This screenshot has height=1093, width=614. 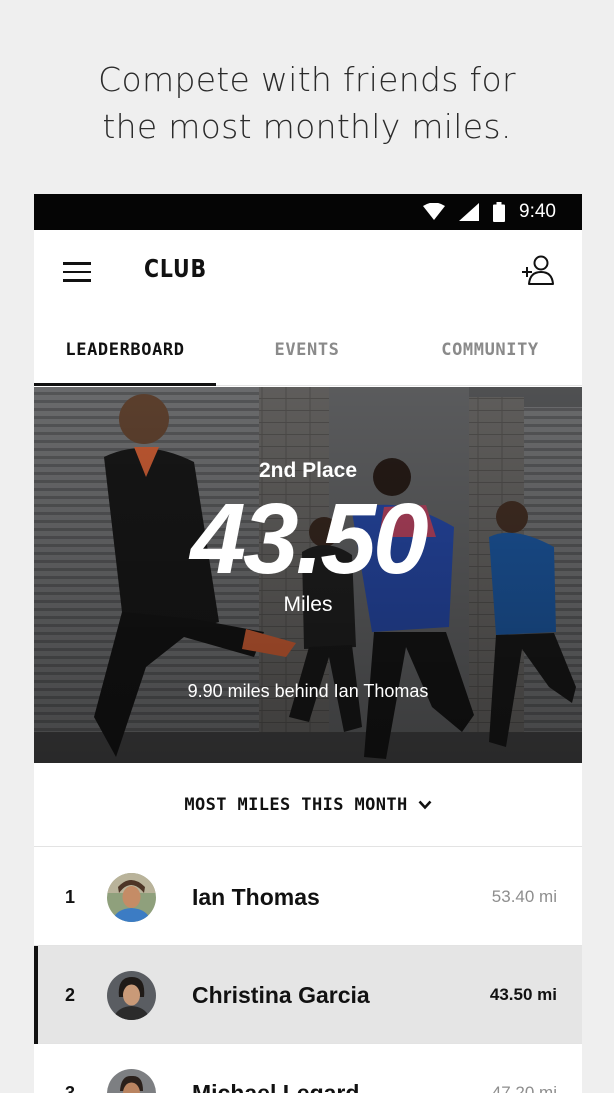 What do you see at coordinates (469, 212) in the screenshot?
I see `signal-icon` at bounding box center [469, 212].